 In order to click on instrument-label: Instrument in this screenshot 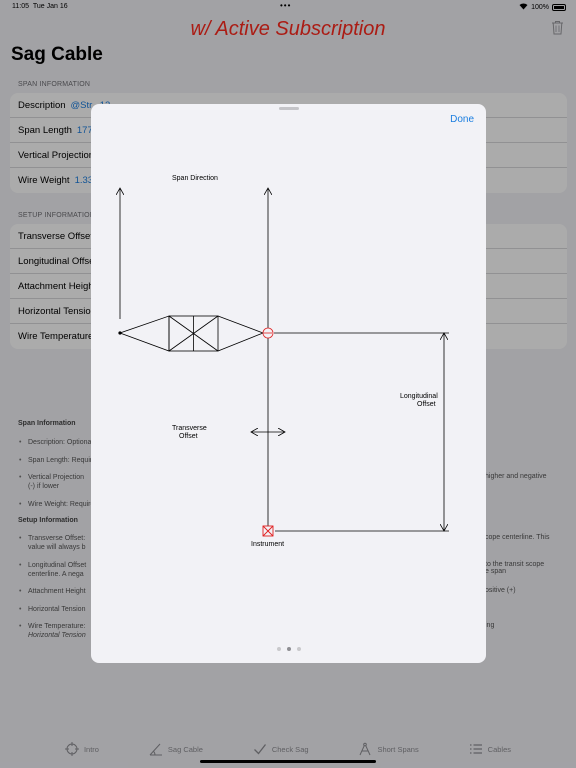, I will do `click(267, 544)`.